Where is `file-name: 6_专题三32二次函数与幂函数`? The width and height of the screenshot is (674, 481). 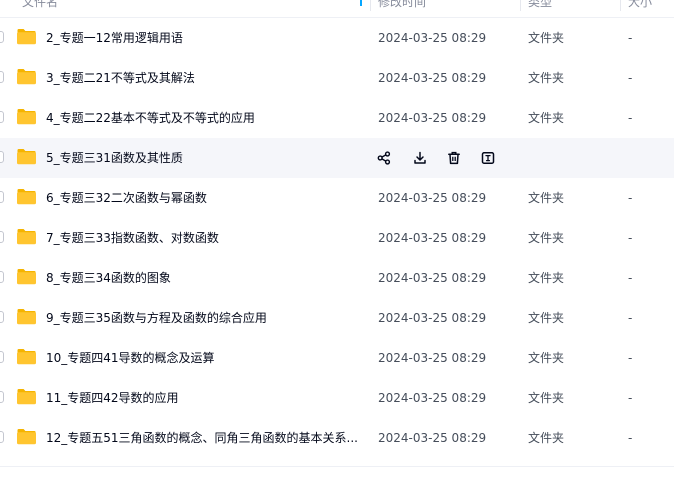 file-name: 6_专题三32二次函数与幂函数 is located at coordinates (126, 198).